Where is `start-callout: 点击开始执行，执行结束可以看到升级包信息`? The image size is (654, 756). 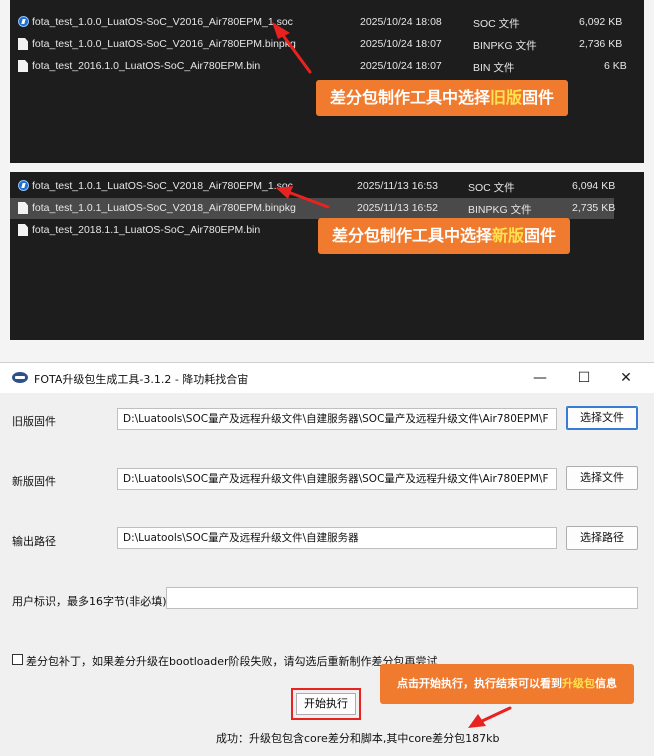
start-callout: 点击开始执行，执行结束可以看到升级包信息 is located at coordinates (507, 684).